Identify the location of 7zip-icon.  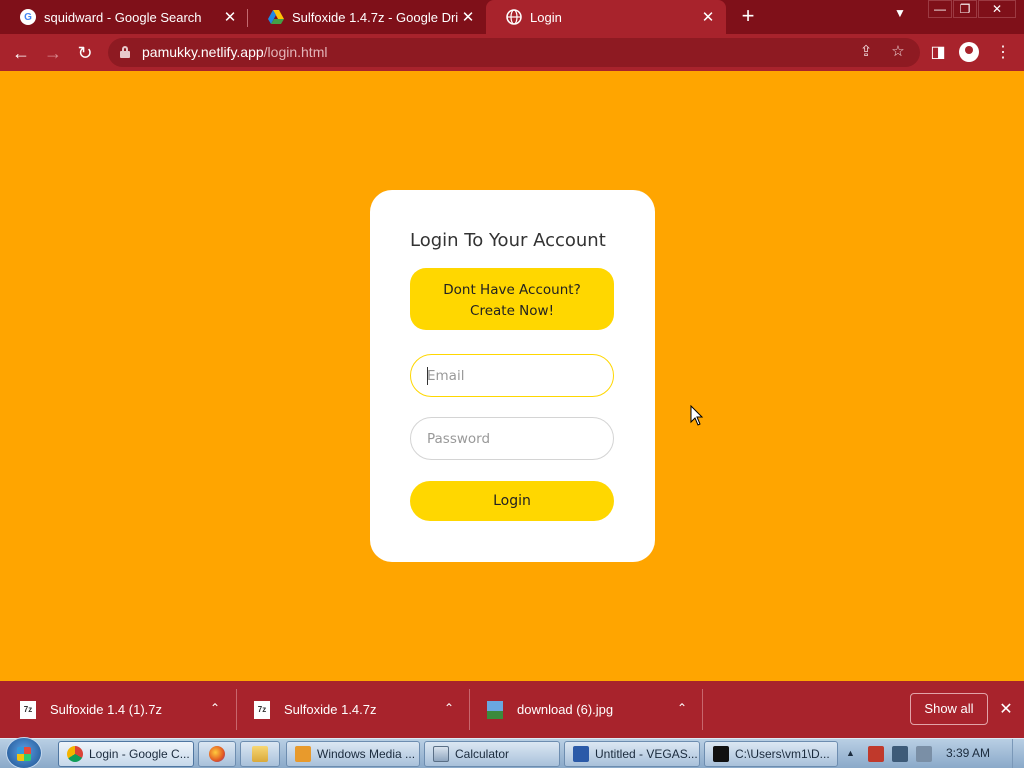
(721, 754).